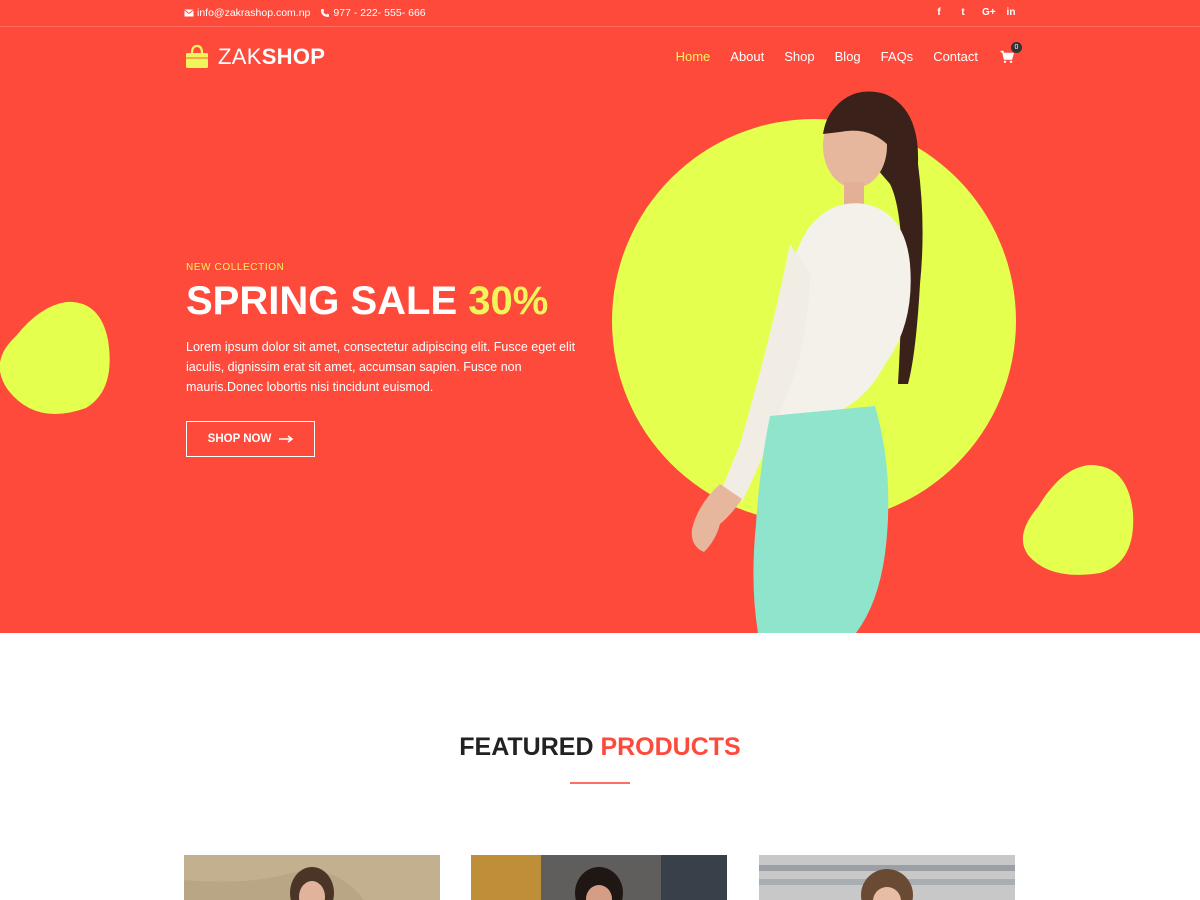 The width and height of the screenshot is (1200, 900). Describe the element at coordinates (379, 13) in the screenshot. I see `phone-text: 977 - 222- 555- 666` at that location.